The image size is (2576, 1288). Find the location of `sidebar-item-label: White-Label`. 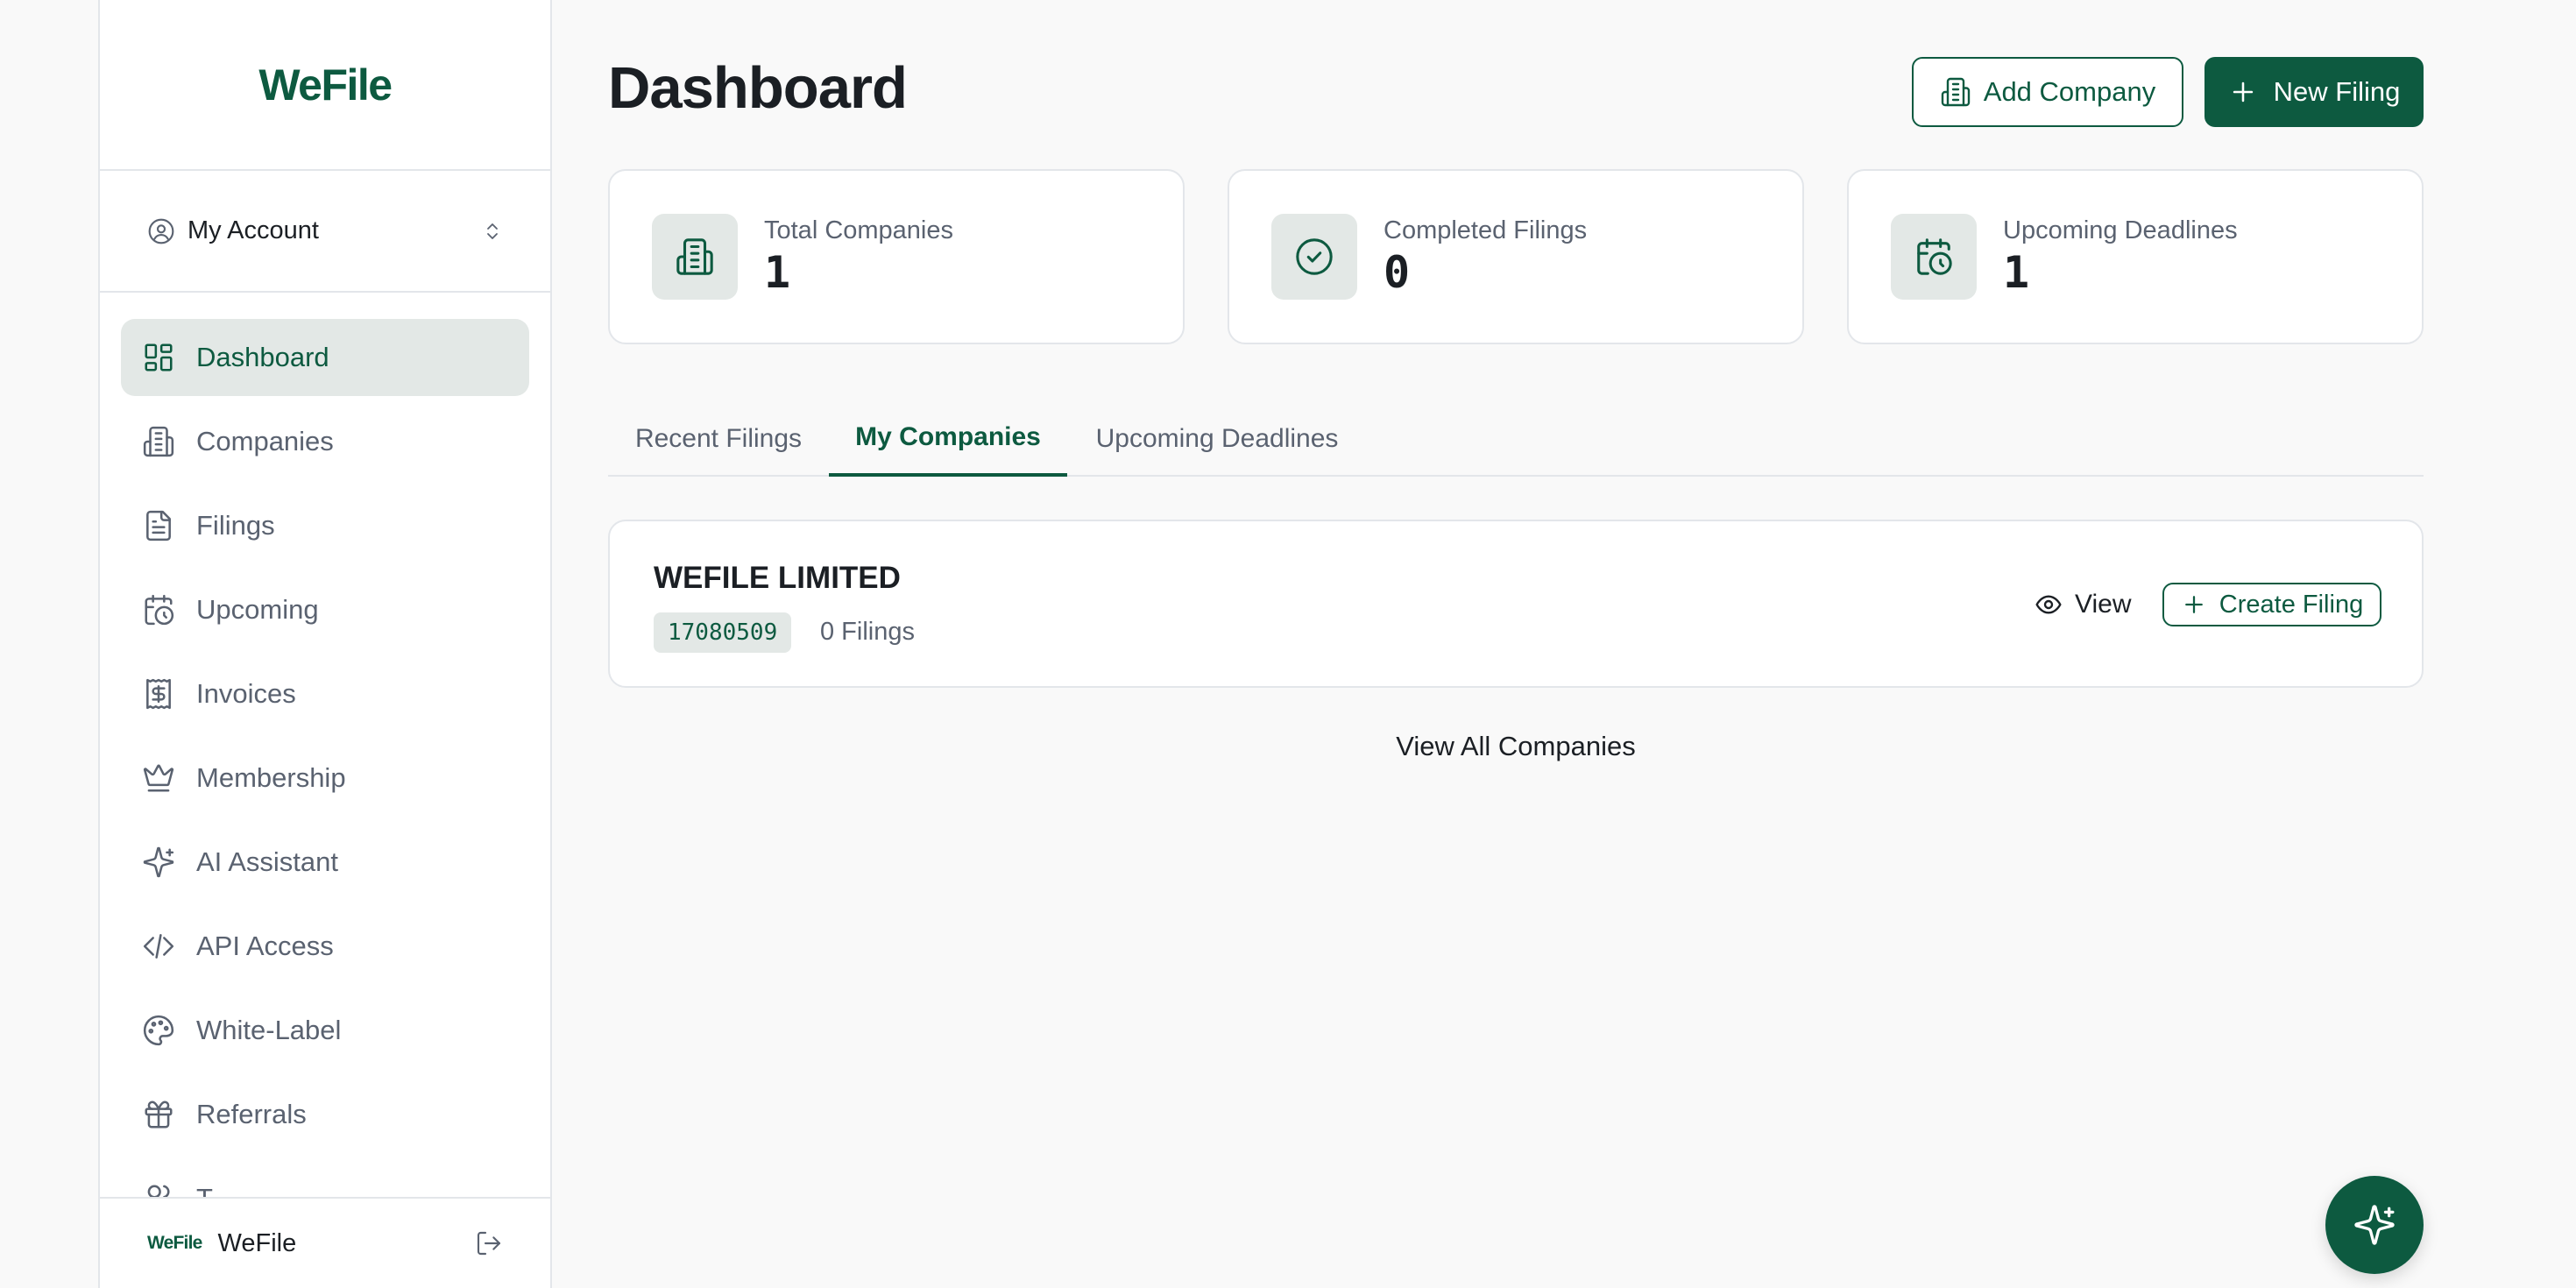

sidebar-item-label: White-Label is located at coordinates (269, 1030).